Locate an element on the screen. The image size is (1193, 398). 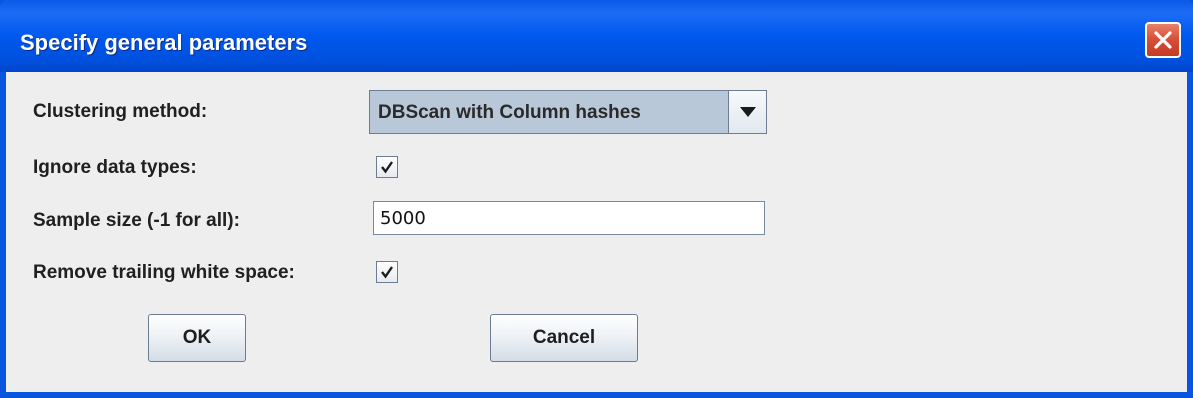
sample-size-input is located at coordinates (569, 218).